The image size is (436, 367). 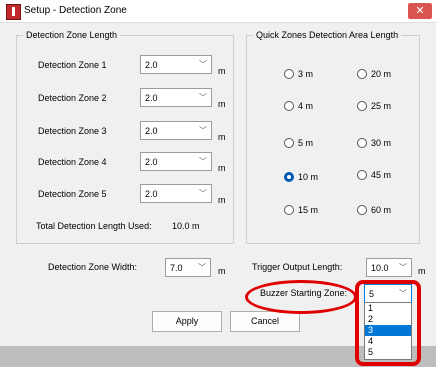 I want to click on radio-label: 60 m, so click(x=381, y=210).